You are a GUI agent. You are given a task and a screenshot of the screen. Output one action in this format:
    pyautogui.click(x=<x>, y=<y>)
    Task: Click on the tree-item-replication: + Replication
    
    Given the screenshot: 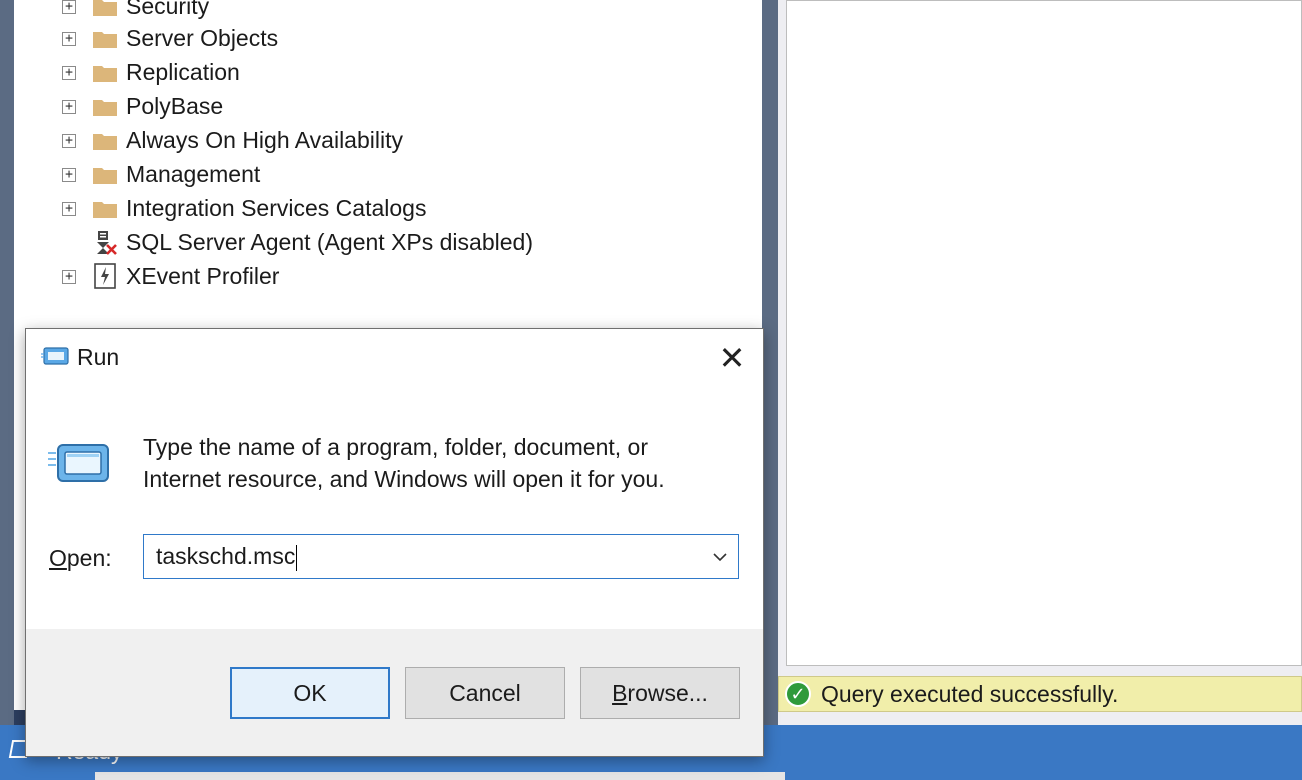 What is the action you would take?
    pyautogui.click(x=384, y=73)
    